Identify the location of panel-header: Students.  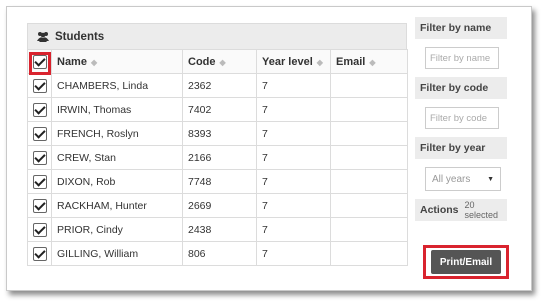
(217, 36).